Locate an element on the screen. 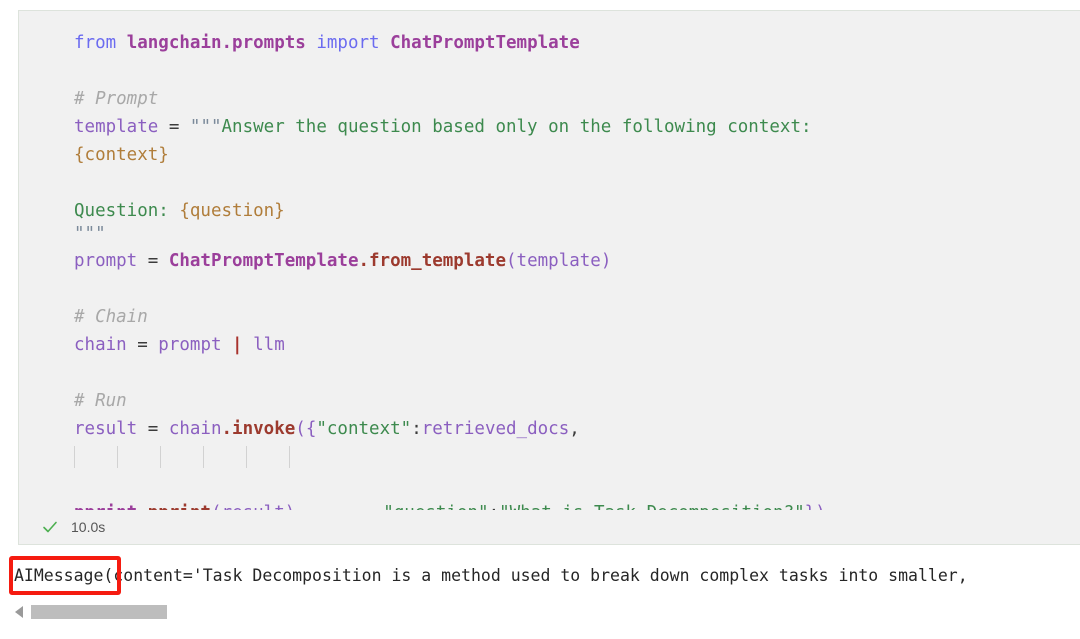  variable-prompt-ref: prompt is located at coordinates (190, 345).